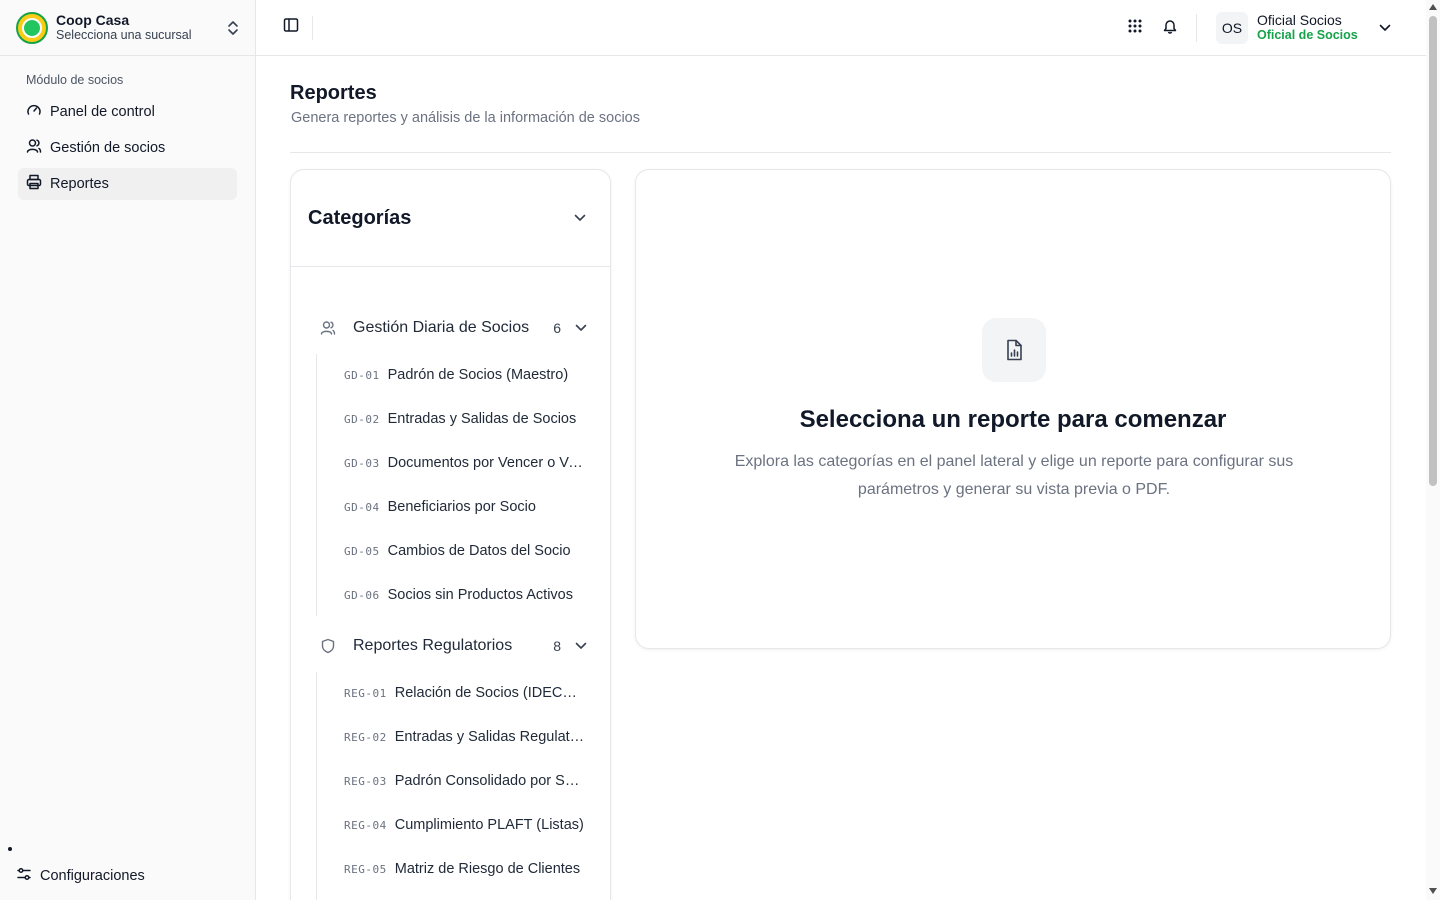 The height and width of the screenshot is (900, 1440). Describe the element at coordinates (490, 737) in the screenshot. I see `report-name: Entradas y Salidas Regulatorias` at that location.